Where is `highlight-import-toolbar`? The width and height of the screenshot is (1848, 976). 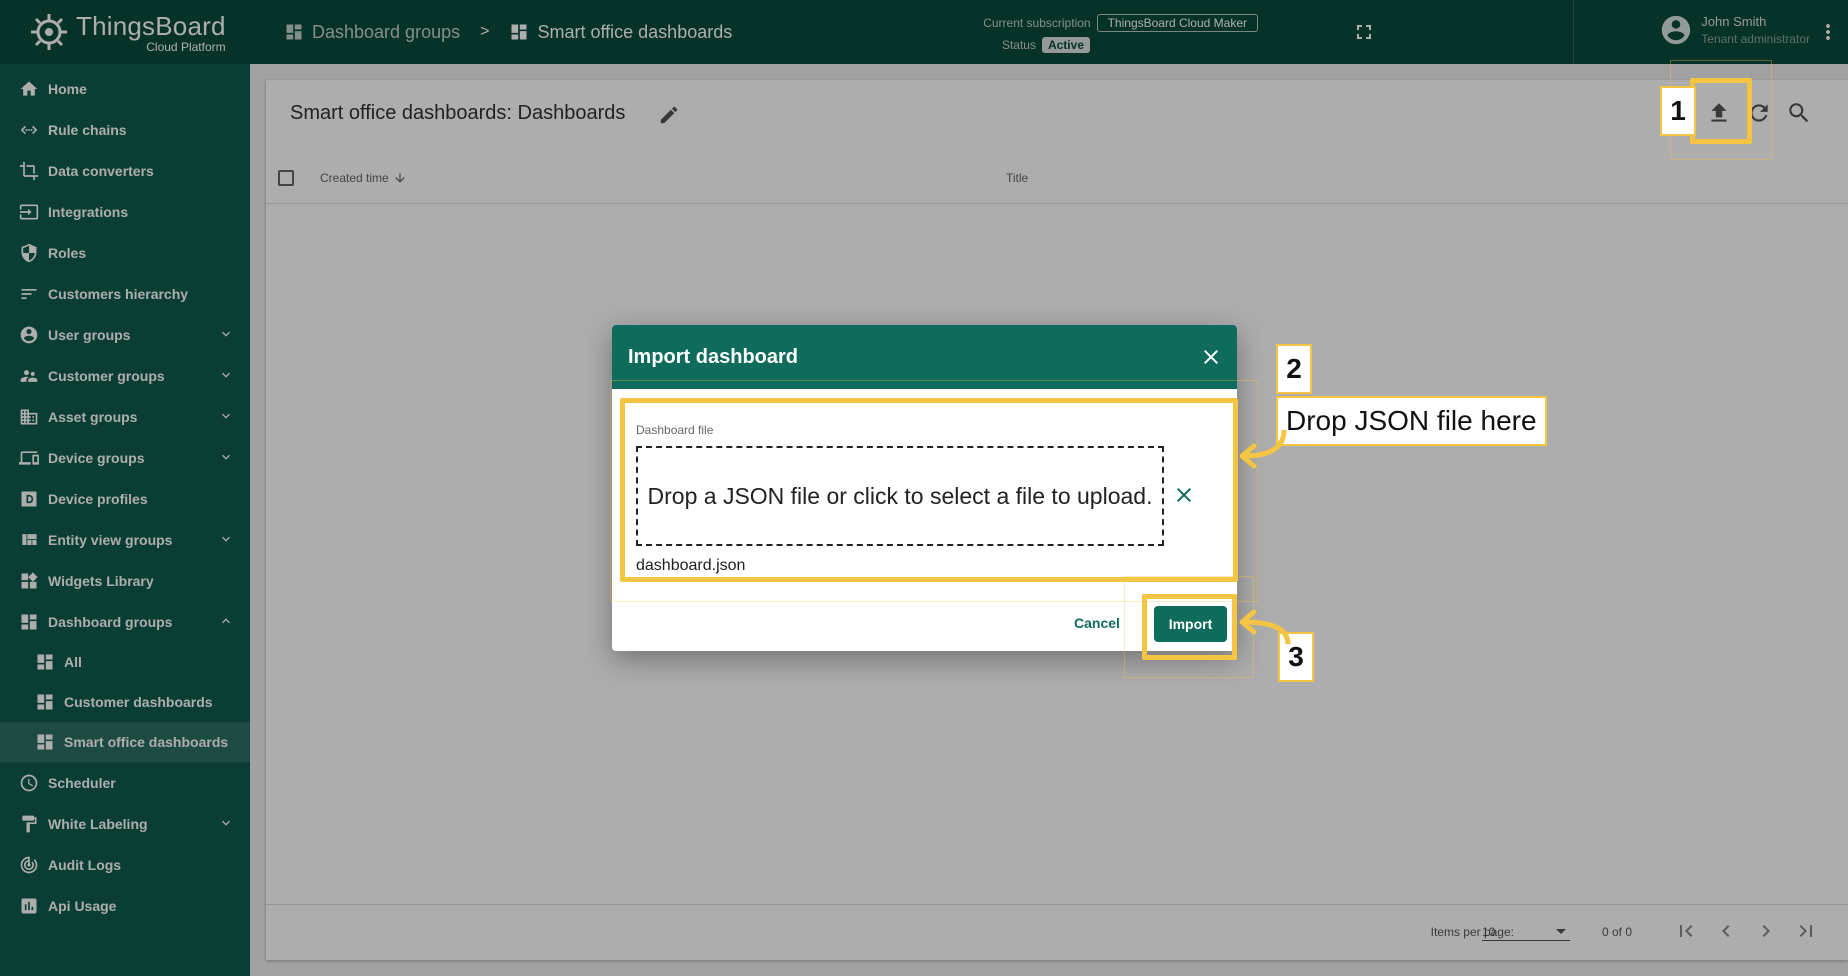
highlight-import-toolbar is located at coordinates (1721, 111).